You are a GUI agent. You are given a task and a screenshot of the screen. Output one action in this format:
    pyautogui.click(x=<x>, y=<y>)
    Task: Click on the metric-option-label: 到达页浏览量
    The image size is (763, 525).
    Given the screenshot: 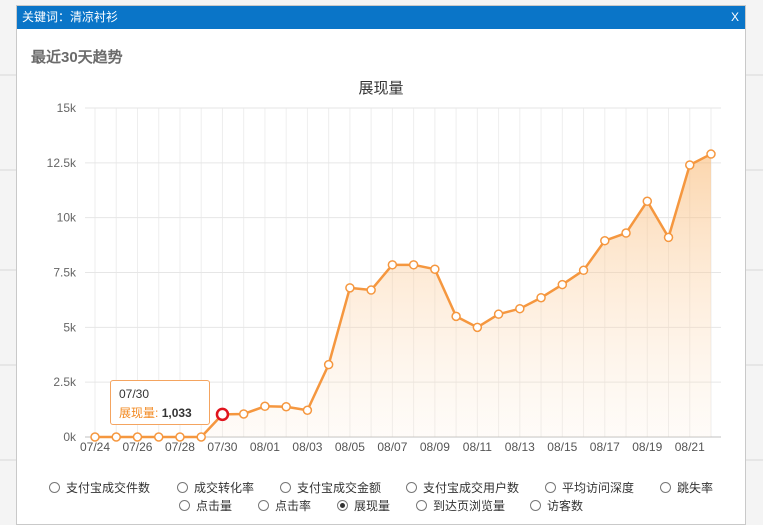 What is the action you would take?
    pyautogui.click(x=469, y=506)
    